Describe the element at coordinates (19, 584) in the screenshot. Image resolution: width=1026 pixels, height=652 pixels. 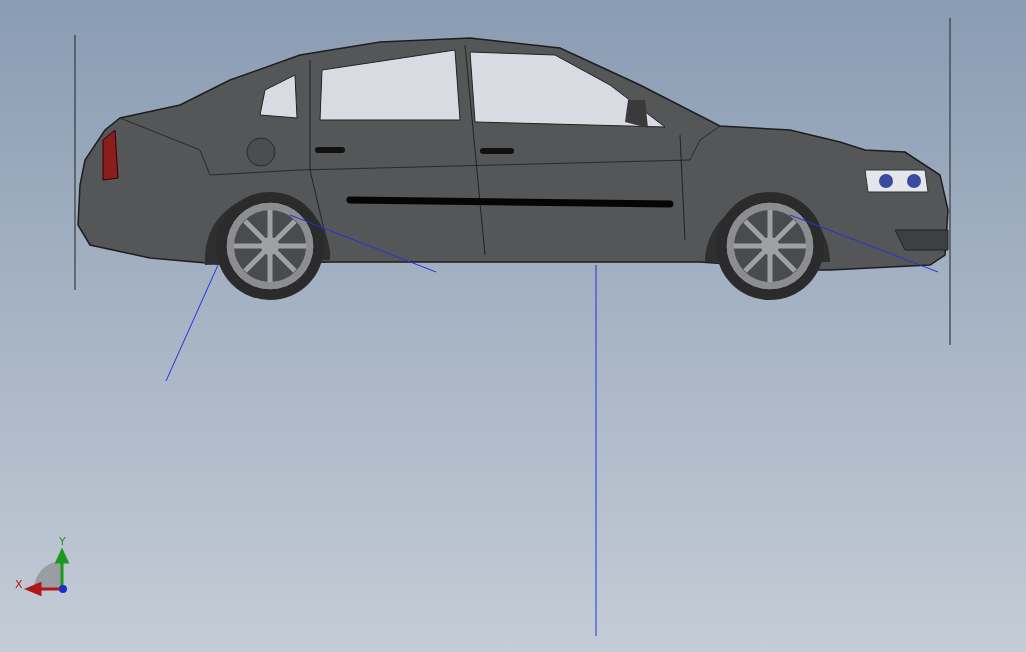
I see `x-axis-label: X` at that location.